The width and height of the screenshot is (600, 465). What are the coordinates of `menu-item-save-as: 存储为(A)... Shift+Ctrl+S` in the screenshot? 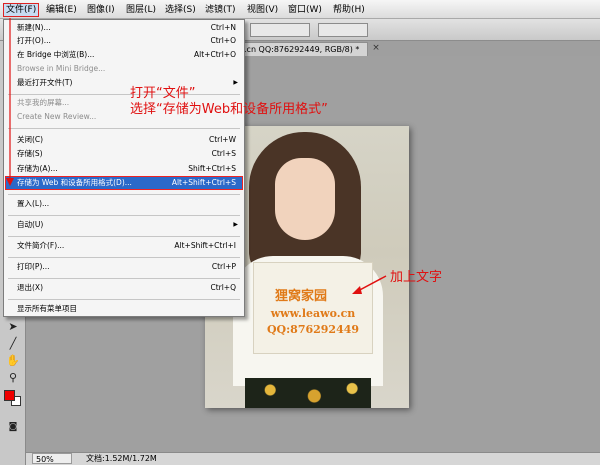 It's located at (124, 169).